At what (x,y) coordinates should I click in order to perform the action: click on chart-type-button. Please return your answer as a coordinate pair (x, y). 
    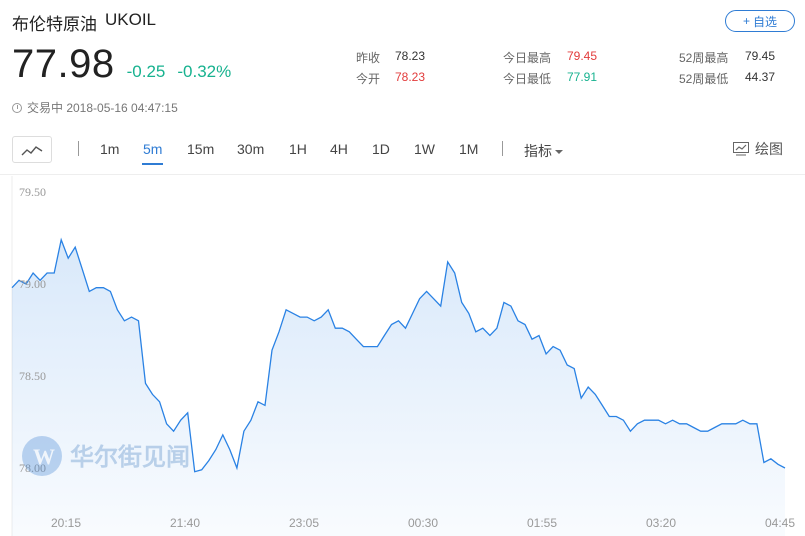
    Looking at the image, I should click on (32, 149).